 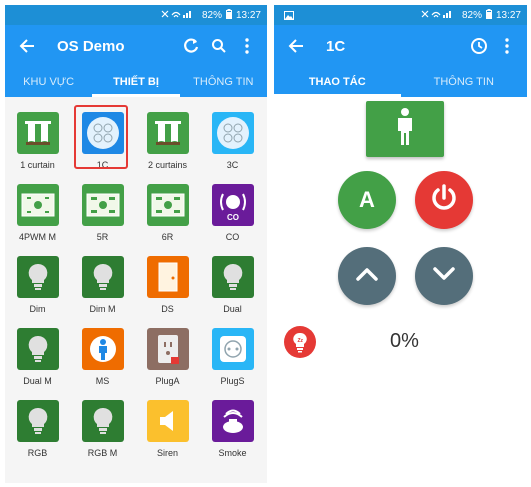 What do you see at coordinates (232, 421) in the screenshot?
I see `smoke-detector-icon` at bounding box center [232, 421].